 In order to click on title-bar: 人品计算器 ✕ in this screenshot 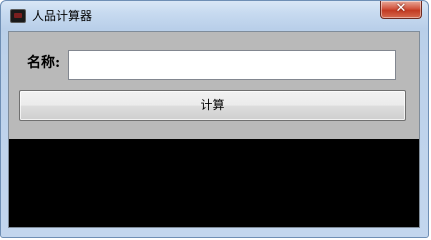, I will do `click(214, 16)`.